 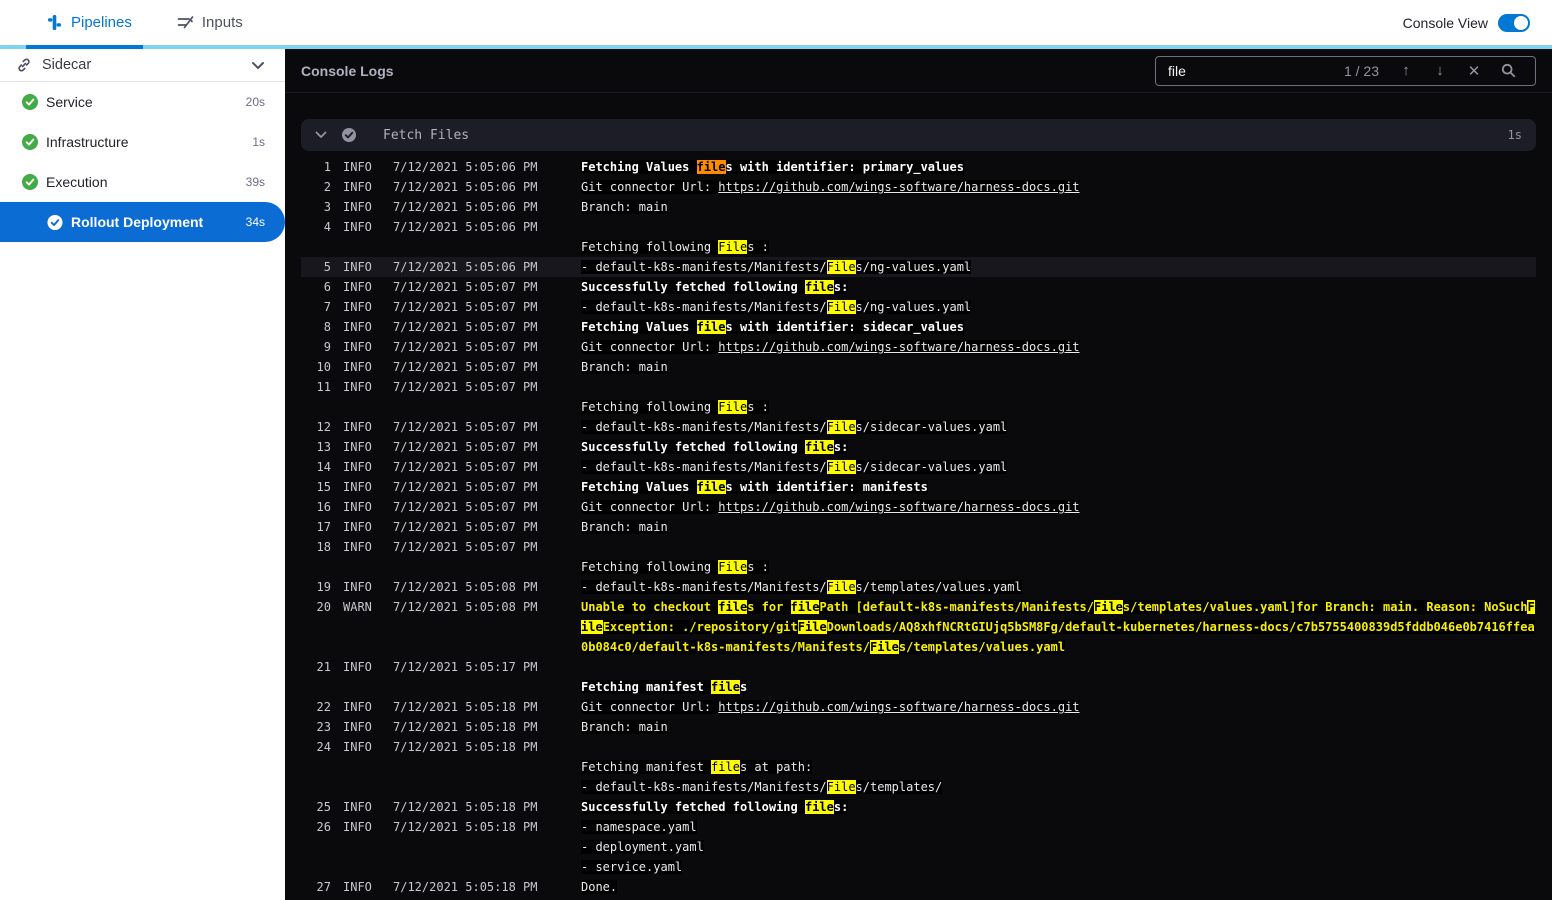 What do you see at coordinates (142, 182) in the screenshot?
I see `sidebar-item-execution: Execution 39s` at bounding box center [142, 182].